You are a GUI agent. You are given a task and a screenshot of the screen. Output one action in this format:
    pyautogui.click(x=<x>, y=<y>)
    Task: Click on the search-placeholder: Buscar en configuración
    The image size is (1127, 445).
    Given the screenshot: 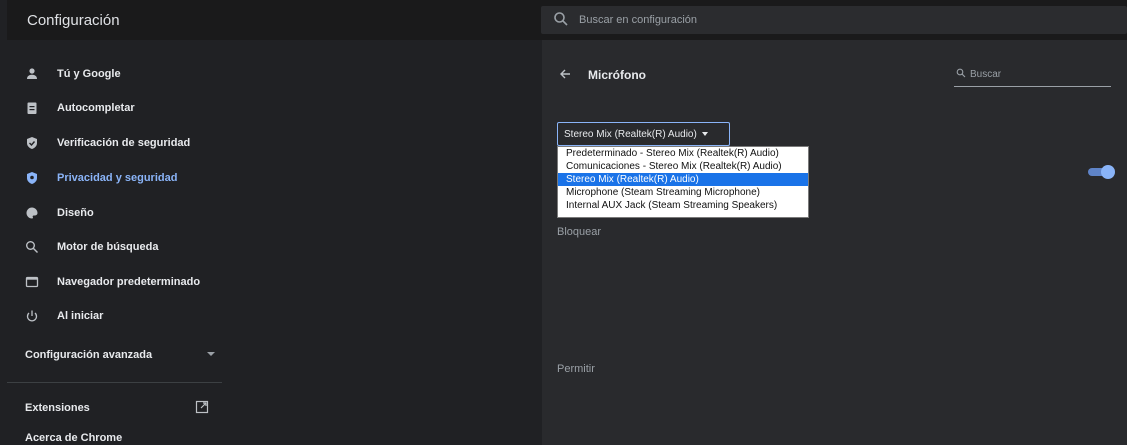 What is the action you would take?
    pyautogui.click(x=638, y=20)
    